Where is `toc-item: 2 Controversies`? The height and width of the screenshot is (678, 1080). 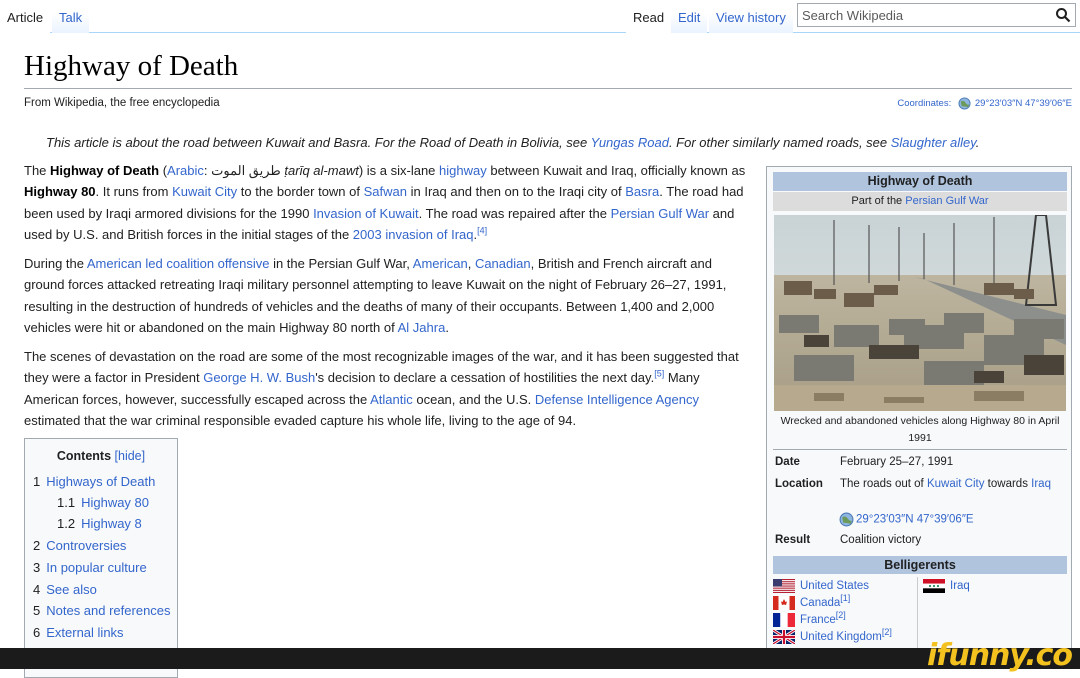
toc-item: 2 Controversies is located at coordinates (79, 545).